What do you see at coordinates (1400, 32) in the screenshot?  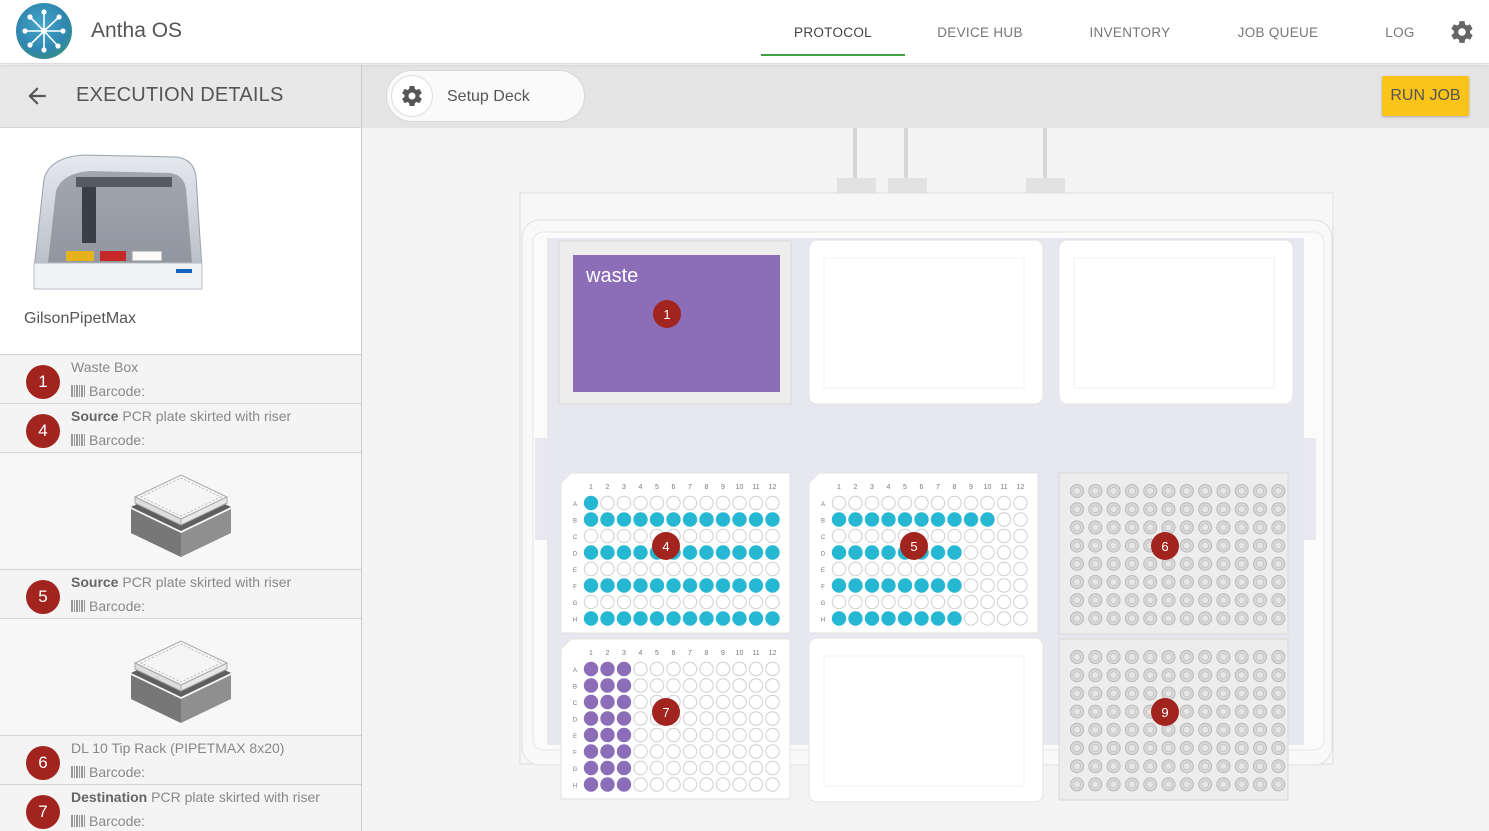 I see `nav-tab-log: LOG` at bounding box center [1400, 32].